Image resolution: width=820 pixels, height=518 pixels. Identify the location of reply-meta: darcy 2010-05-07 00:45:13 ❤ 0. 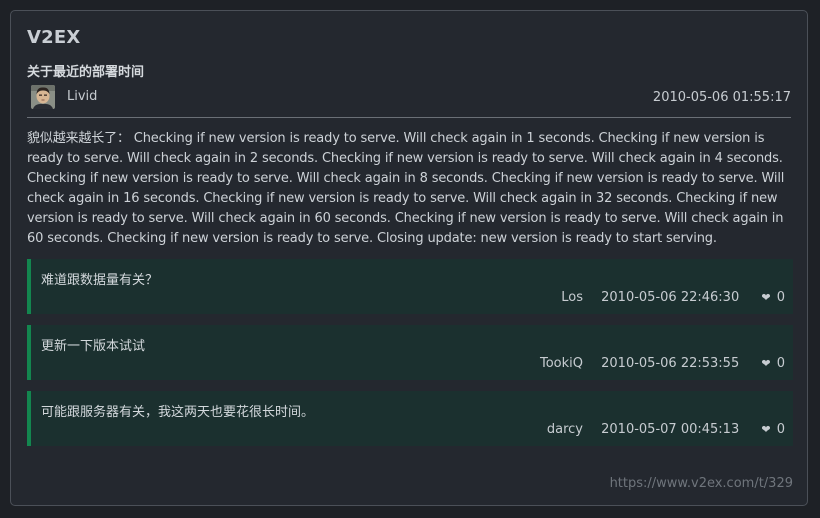
(666, 429).